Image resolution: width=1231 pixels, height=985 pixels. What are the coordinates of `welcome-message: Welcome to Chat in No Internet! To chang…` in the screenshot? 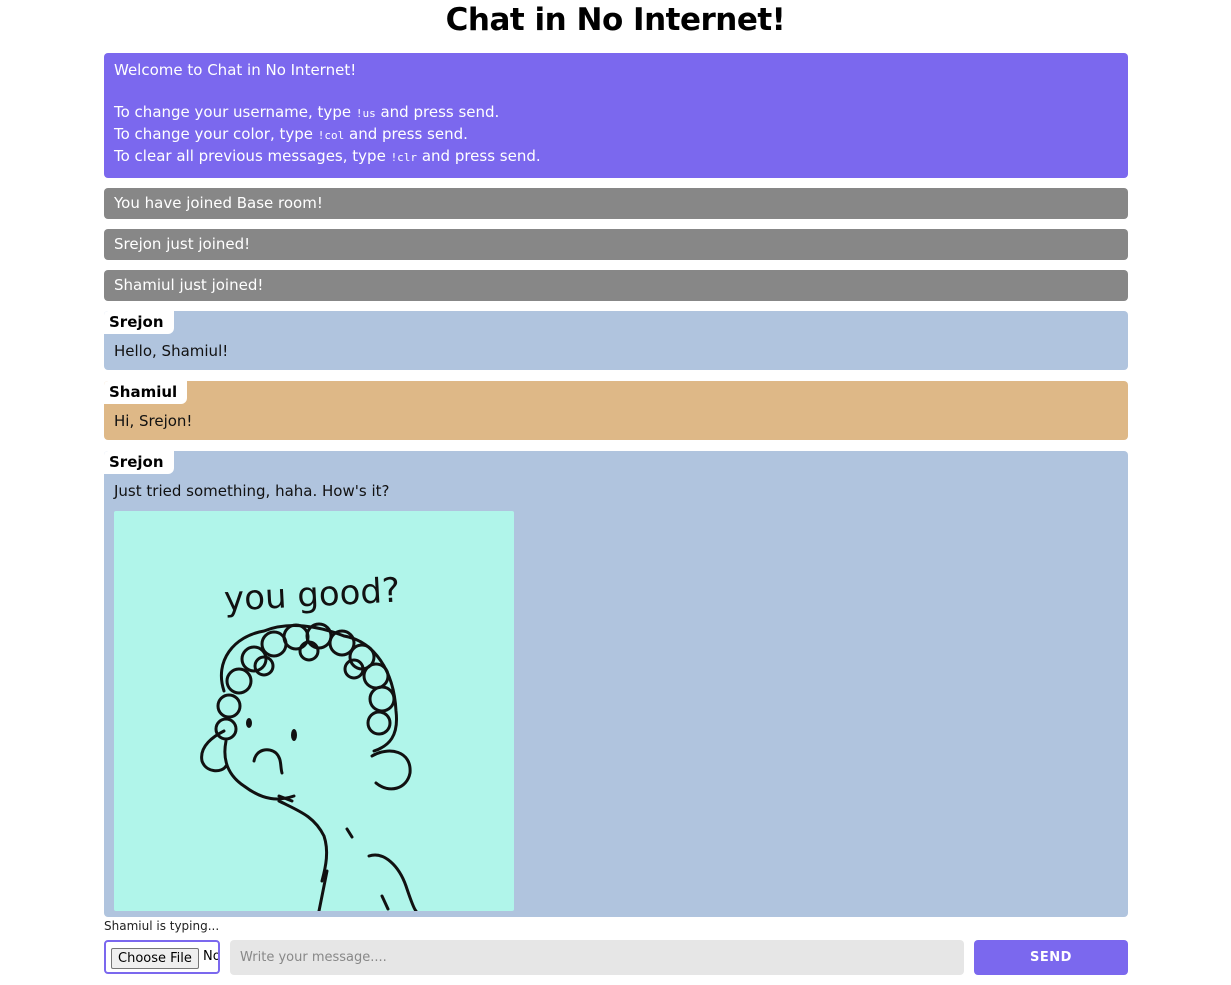 It's located at (616, 115).